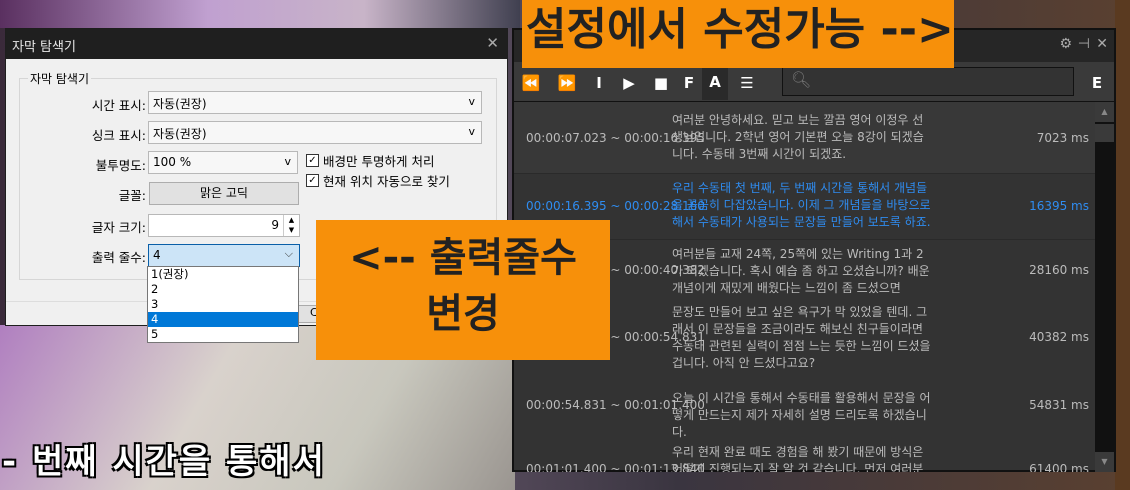  What do you see at coordinates (118, 135) in the screenshot?
I see `sync-label: 싱크 표시:` at bounding box center [118, 135].